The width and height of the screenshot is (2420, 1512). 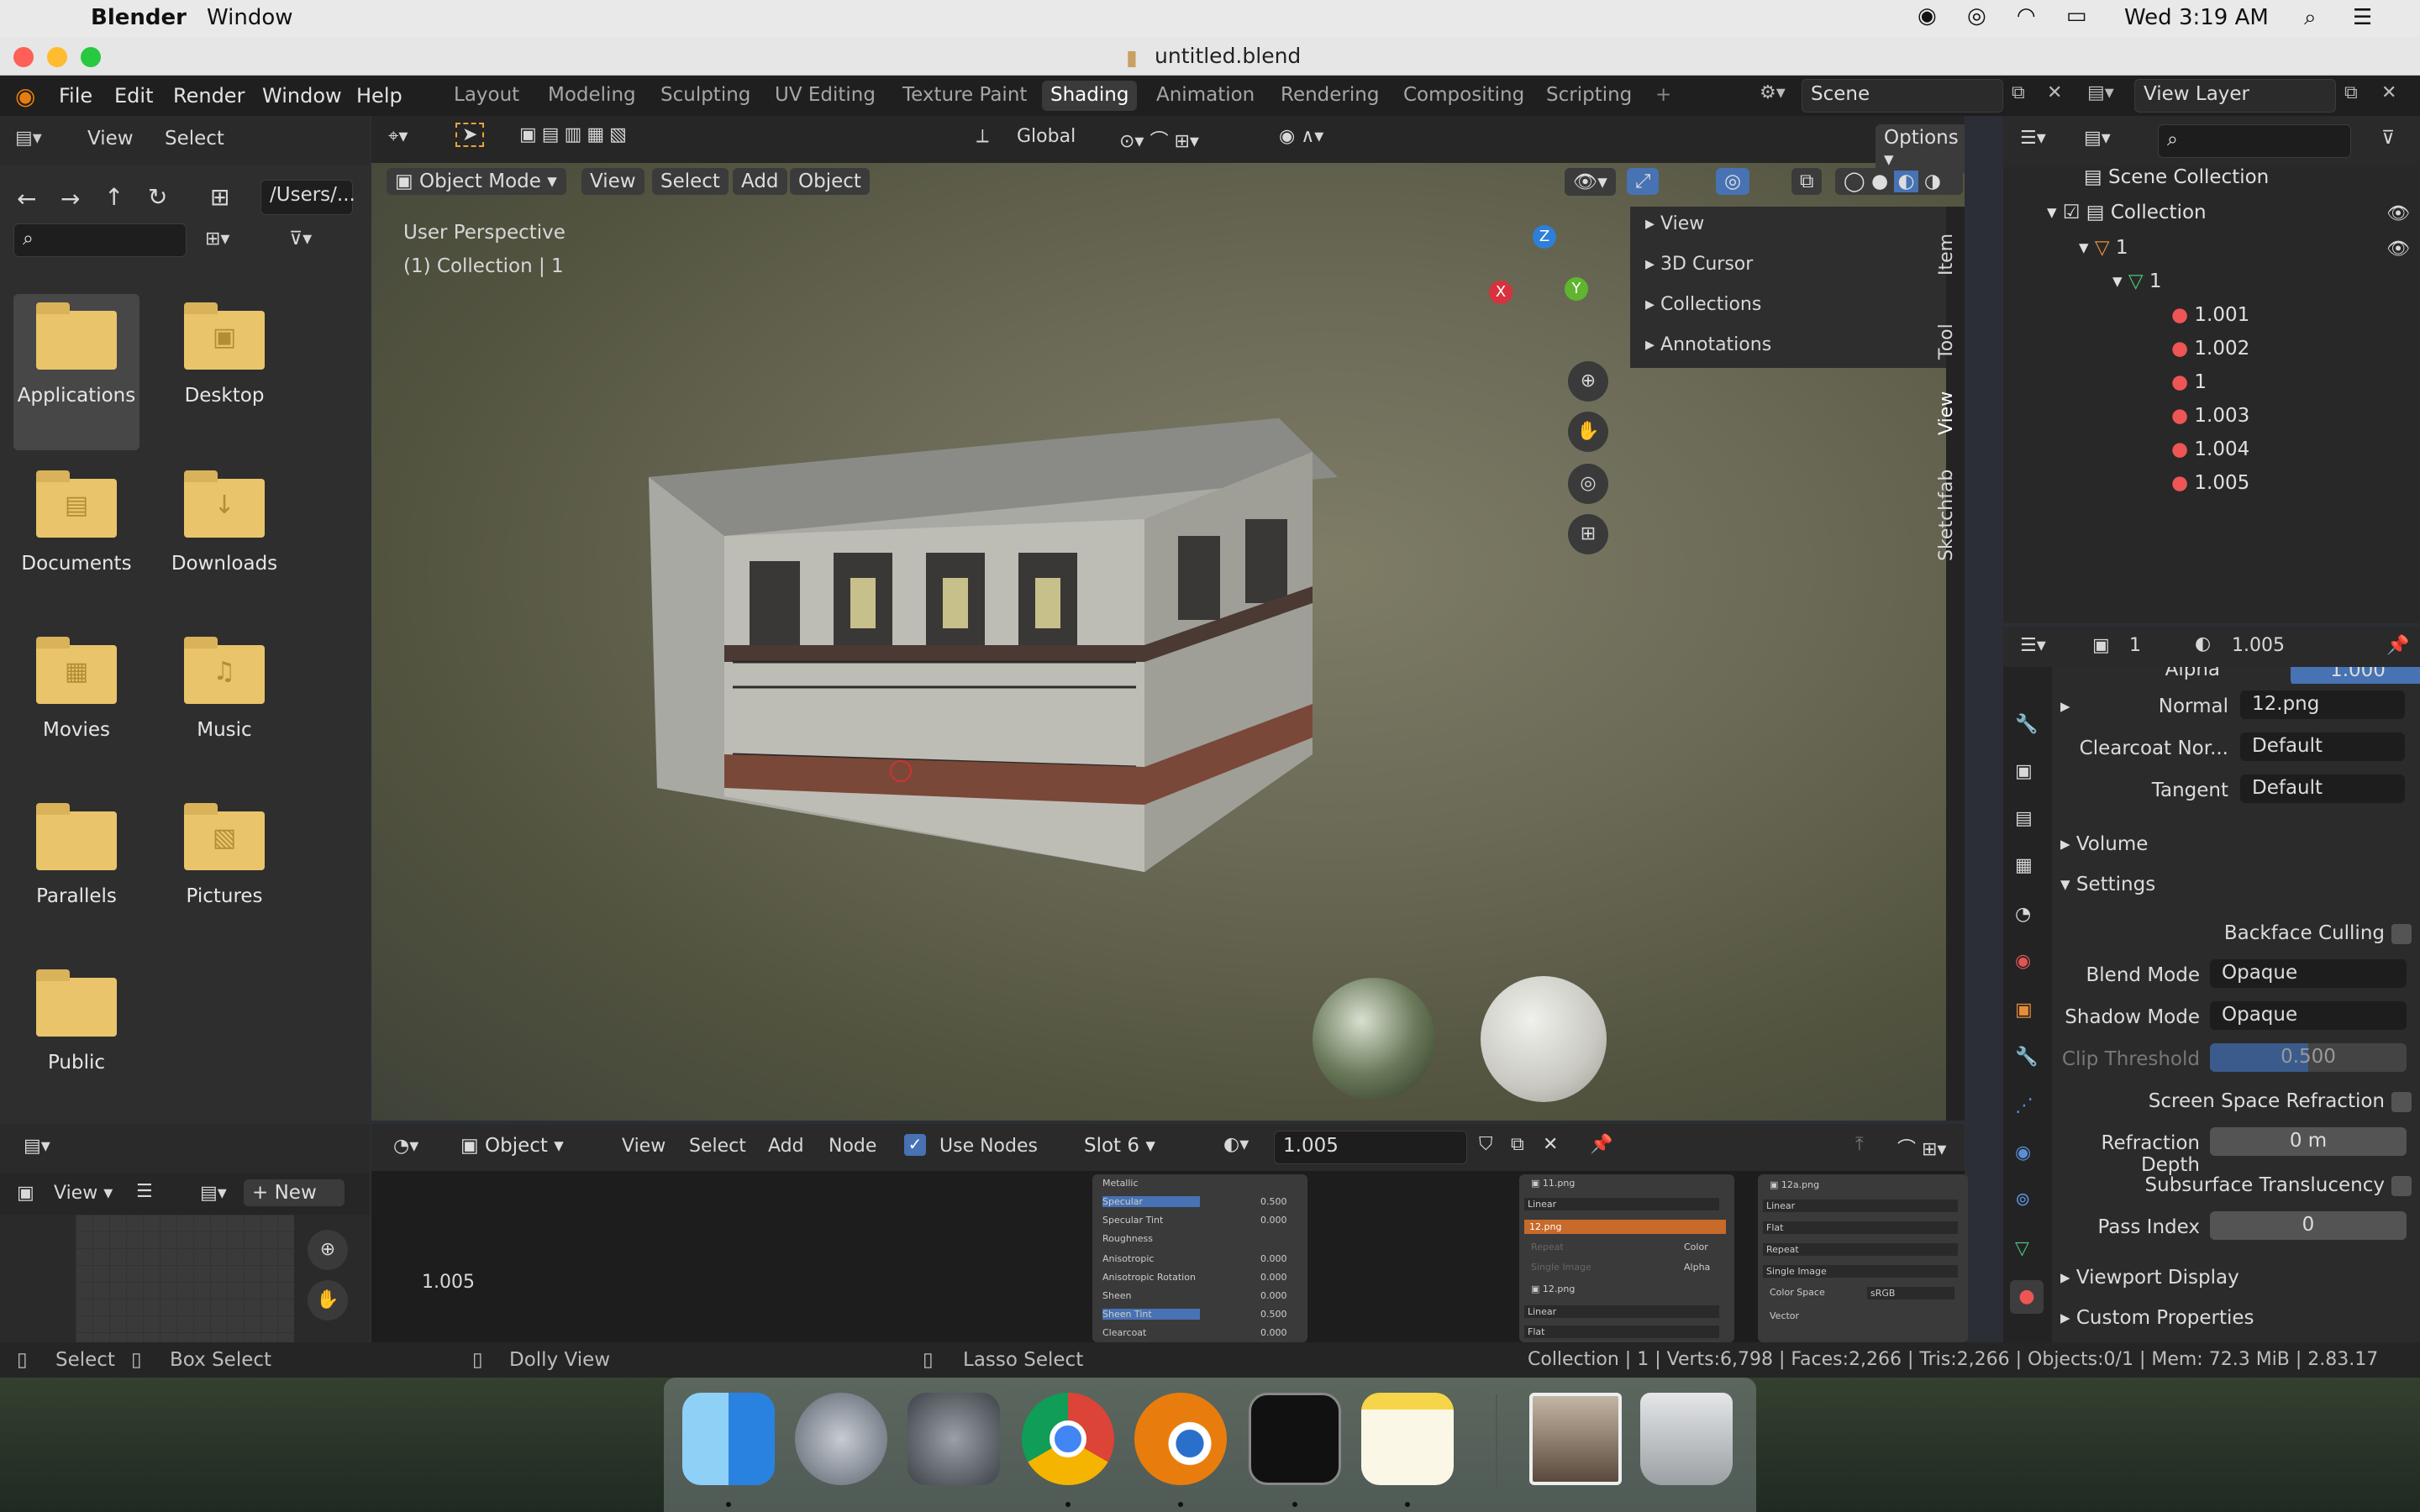 I want to click on menu-file: File, so click(x=75, y=96).